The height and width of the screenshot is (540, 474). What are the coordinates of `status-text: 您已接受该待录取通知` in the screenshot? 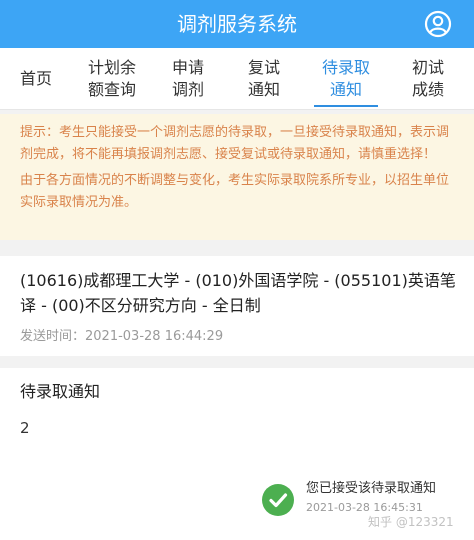 It's located at (371, 488).